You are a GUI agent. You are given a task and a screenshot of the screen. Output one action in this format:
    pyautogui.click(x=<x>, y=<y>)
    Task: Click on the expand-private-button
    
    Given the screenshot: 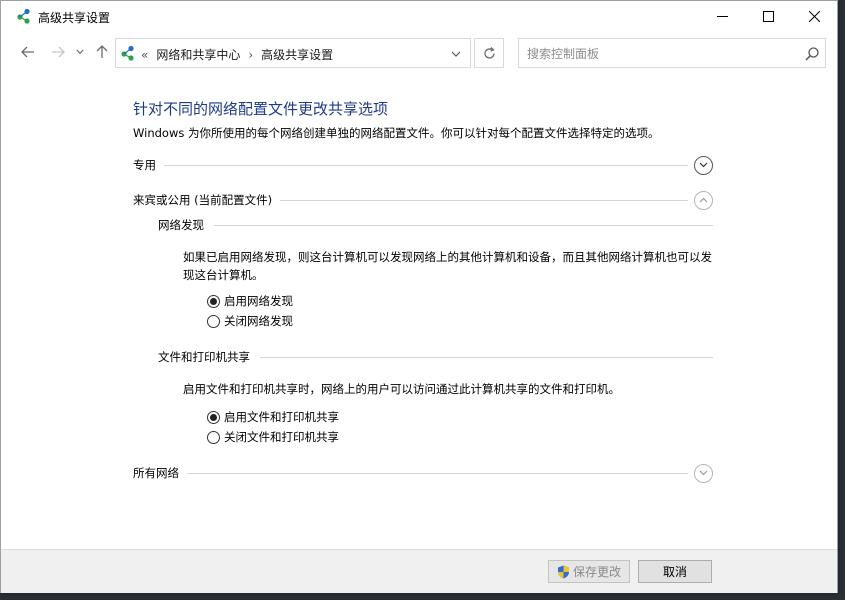 What is the action you would take?
    pyautogui.click(x=703, y=165)
    